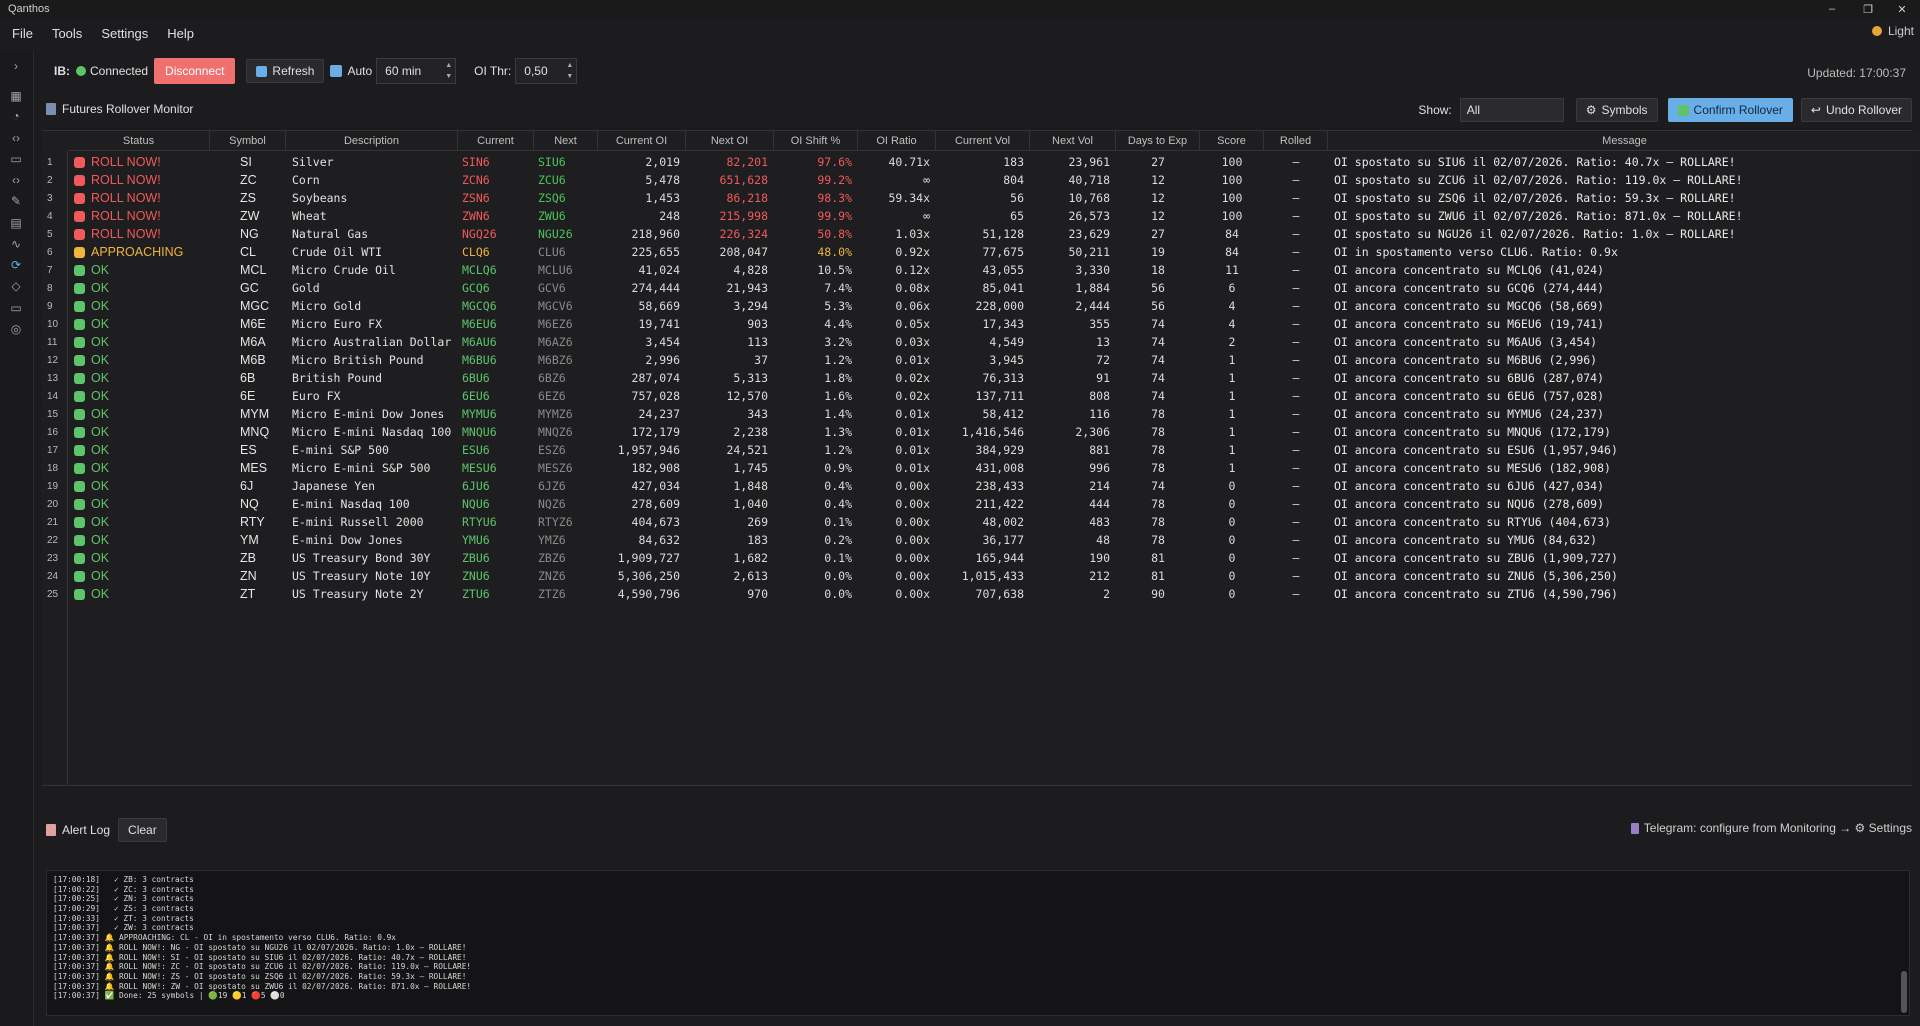 This screenshot has width=1920, height=1026. What do you see at coordinates (248, 468) in the screenshot?
I see `cell-symbol: MES` at bounding box center [248, 468].